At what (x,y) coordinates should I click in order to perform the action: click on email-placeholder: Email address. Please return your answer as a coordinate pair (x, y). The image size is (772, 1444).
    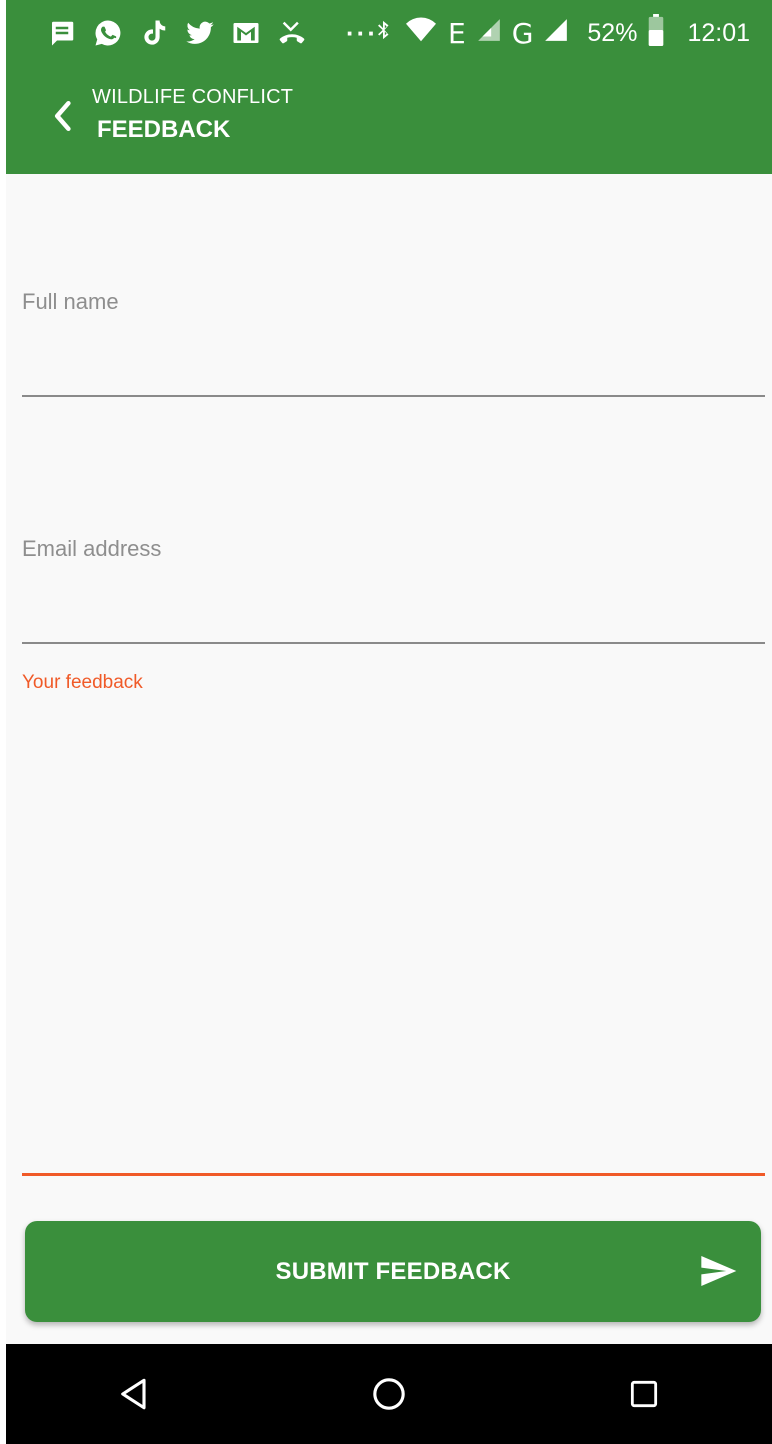
    Looking at the image, I should click on (92, 548).